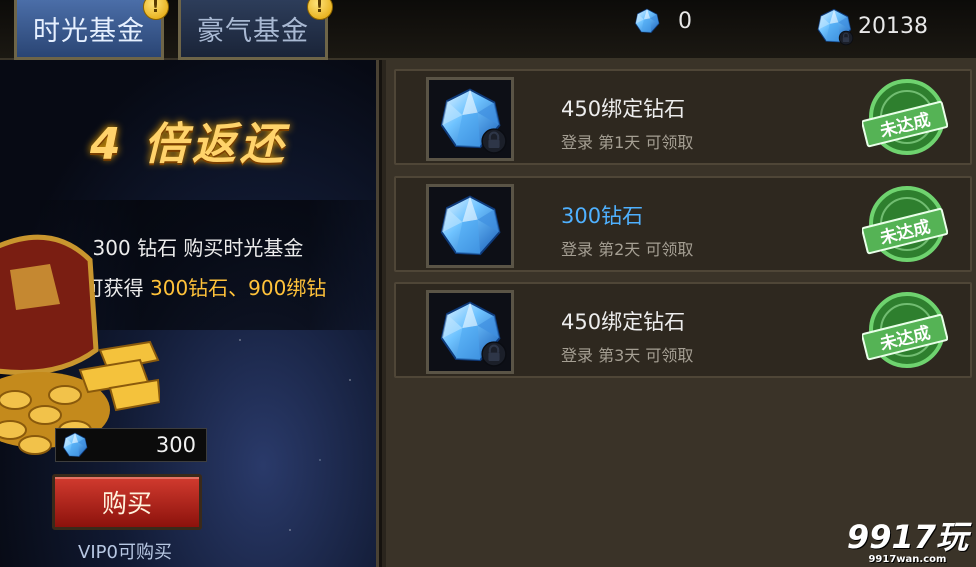 The width and height of the screenshot is (976, 567). I want to click on watermark-main: 9917玩, so click(907, 537).